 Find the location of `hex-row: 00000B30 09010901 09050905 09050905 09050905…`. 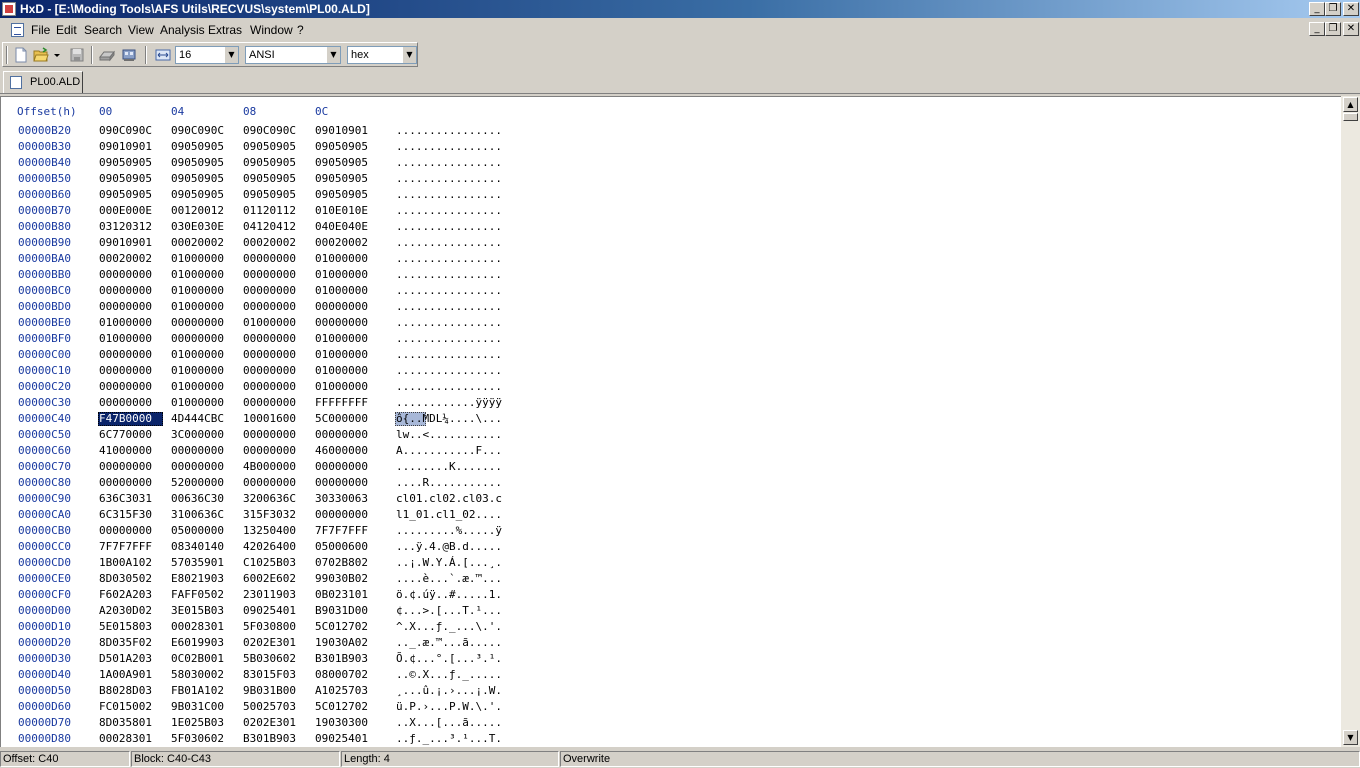

hex-row: 00000B30 09010901 09050905 09050905 09050905… is located at coordinates (671, 148).